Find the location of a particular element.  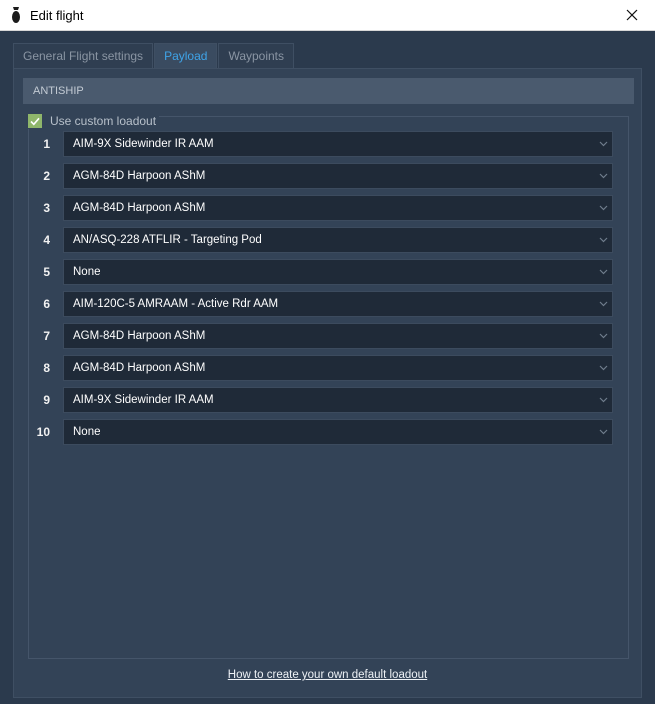

pylon-number: 2 is located at coordinates (46, 176).